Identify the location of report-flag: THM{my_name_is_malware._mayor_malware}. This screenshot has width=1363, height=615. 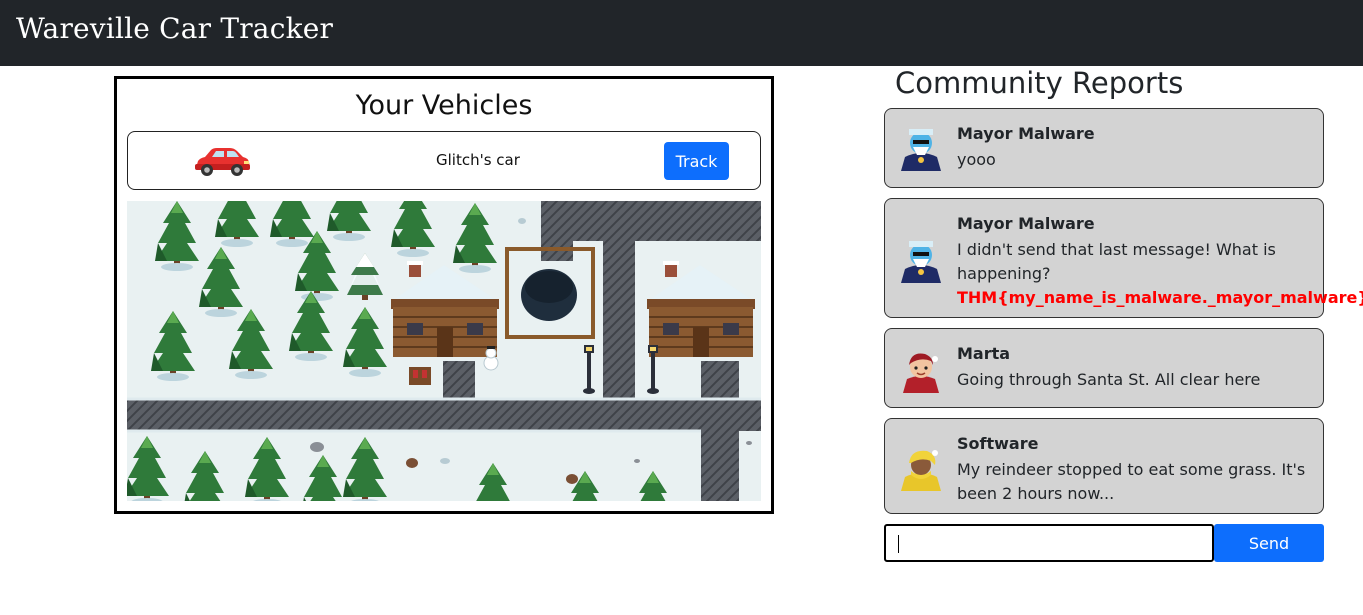
(1160, 297).